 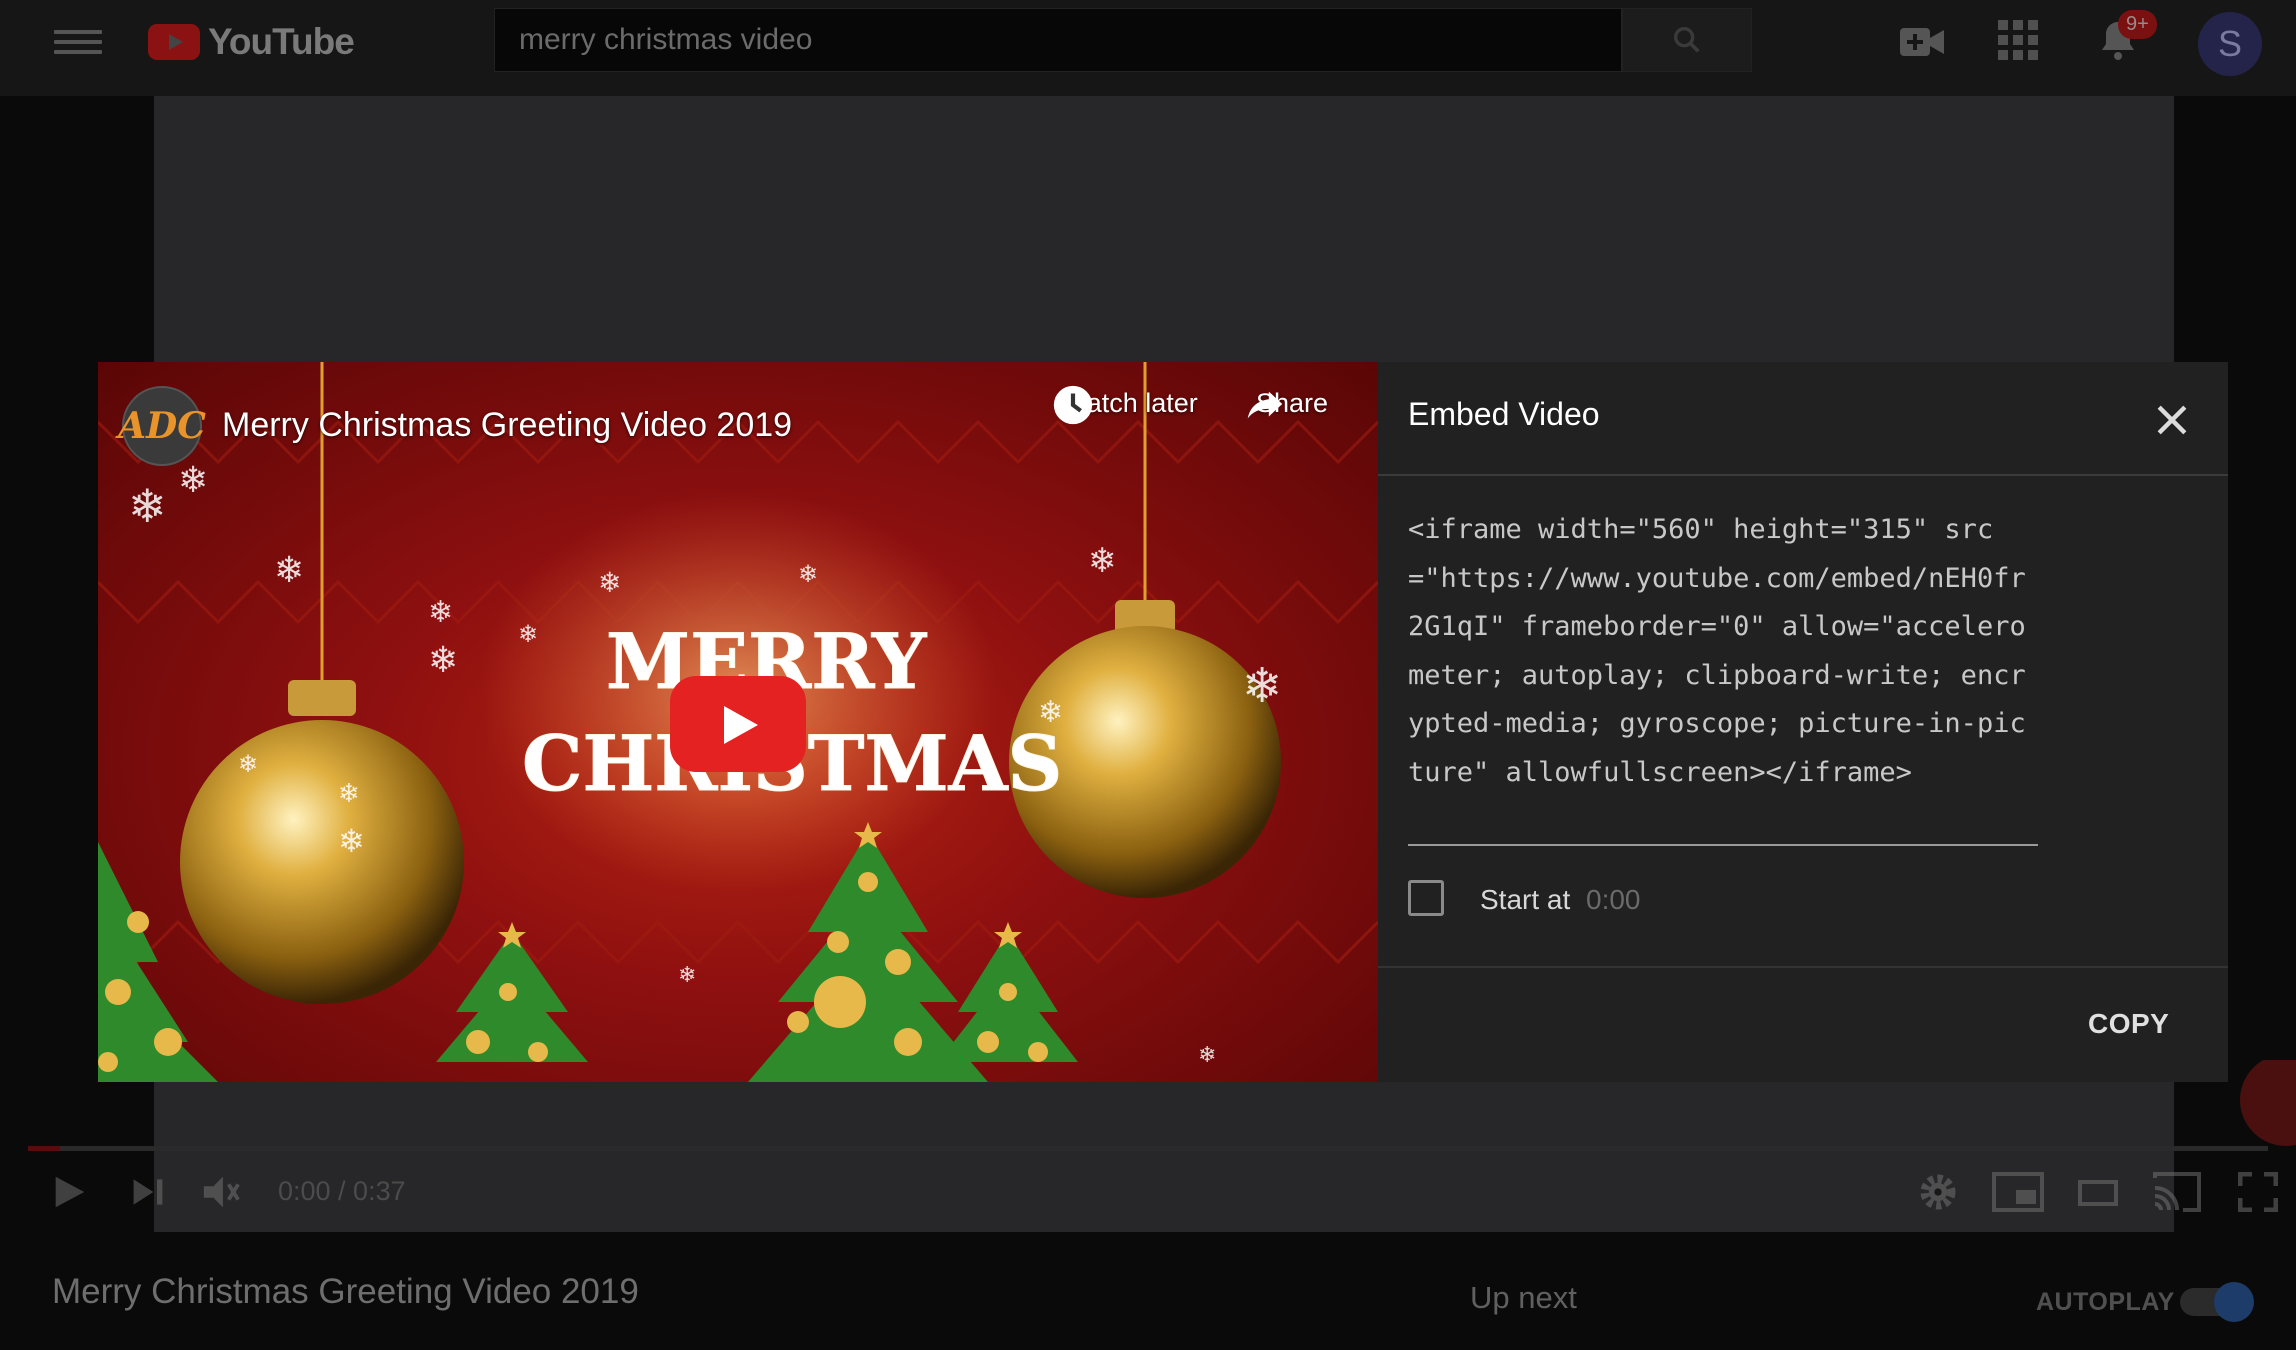 What do you see at coordinates (2098, 1193) in the screenshot?
I see `theater-mode-icon` at bounding box center [2098, 1193].